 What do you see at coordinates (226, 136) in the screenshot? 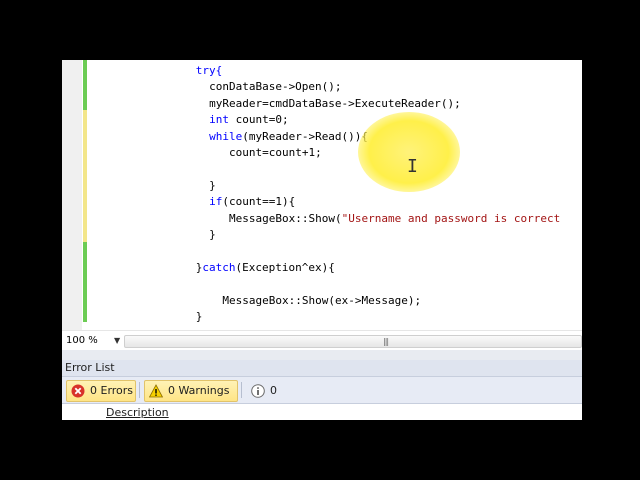
I see `code-token: while` at bounding box center [226, 136].